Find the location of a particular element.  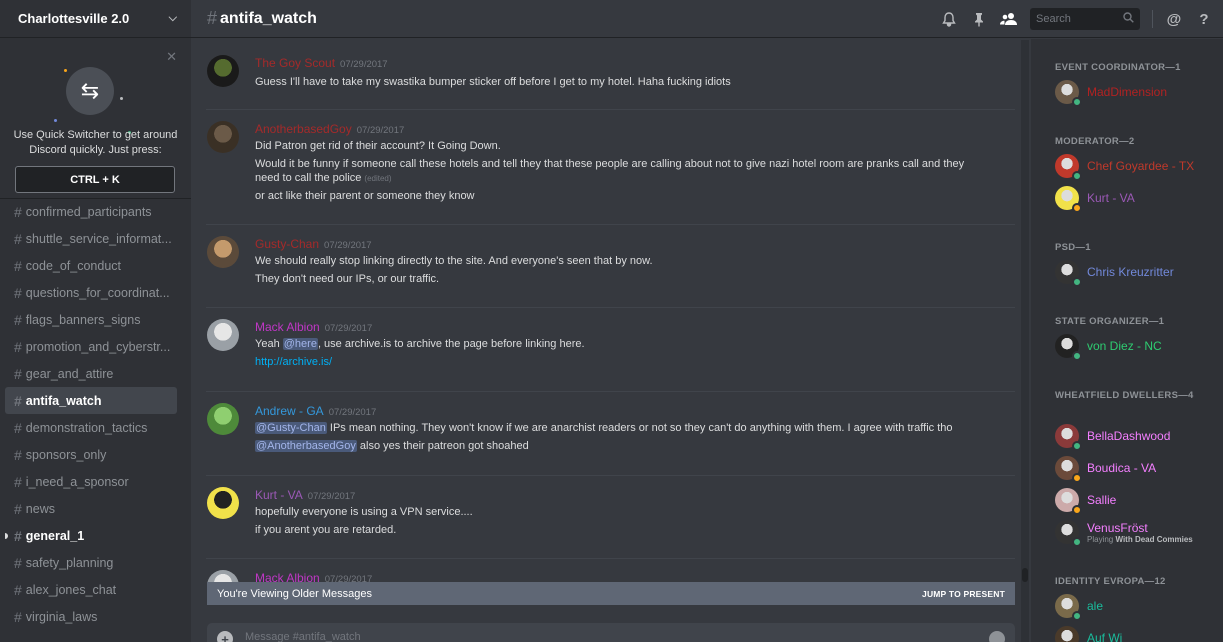

author-name: Gusty-Chan is located at coordinates (287, 244).